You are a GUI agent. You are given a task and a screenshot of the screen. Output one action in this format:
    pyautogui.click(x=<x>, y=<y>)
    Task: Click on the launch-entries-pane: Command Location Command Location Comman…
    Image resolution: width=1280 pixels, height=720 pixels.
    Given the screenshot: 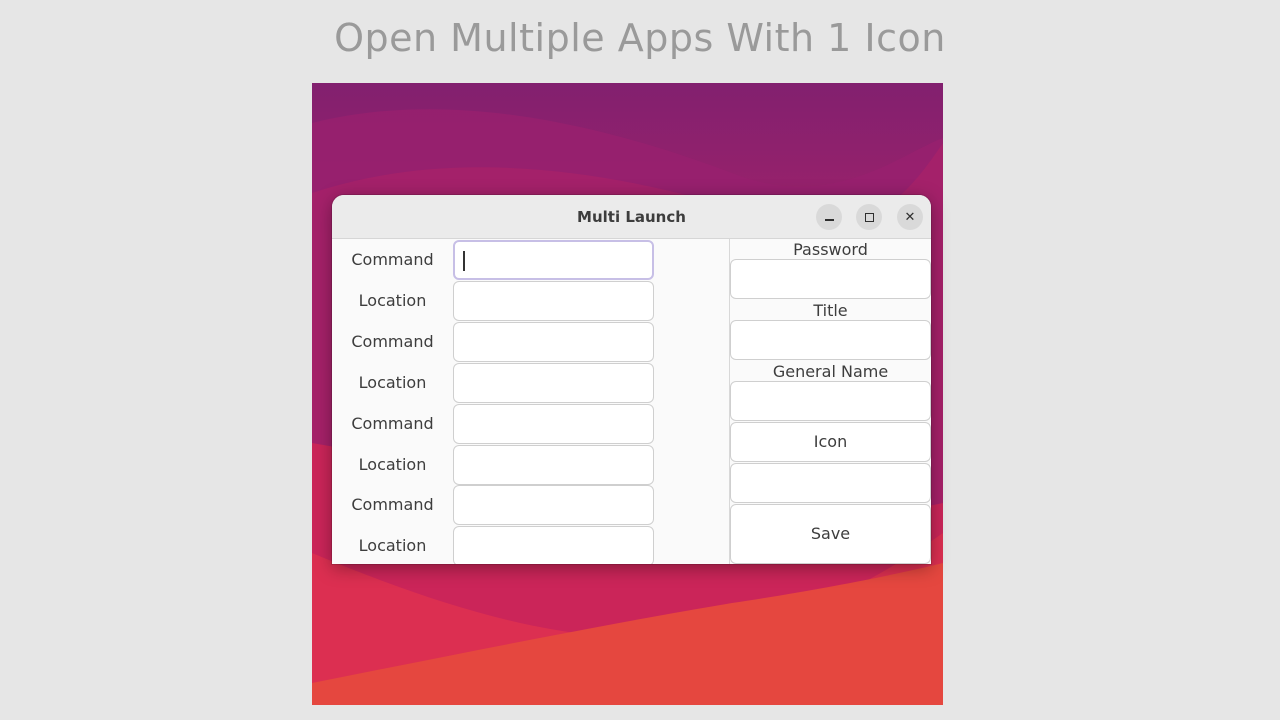 What is the action you would take?
    pyautogui.click(x=530, y=401)
    